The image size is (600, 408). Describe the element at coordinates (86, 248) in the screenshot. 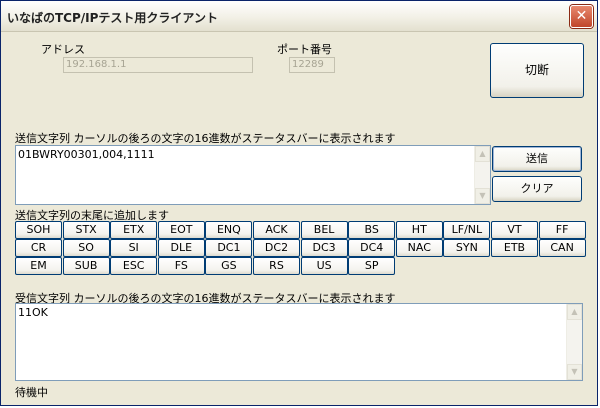

I see `control-code-button: SO` at that location.